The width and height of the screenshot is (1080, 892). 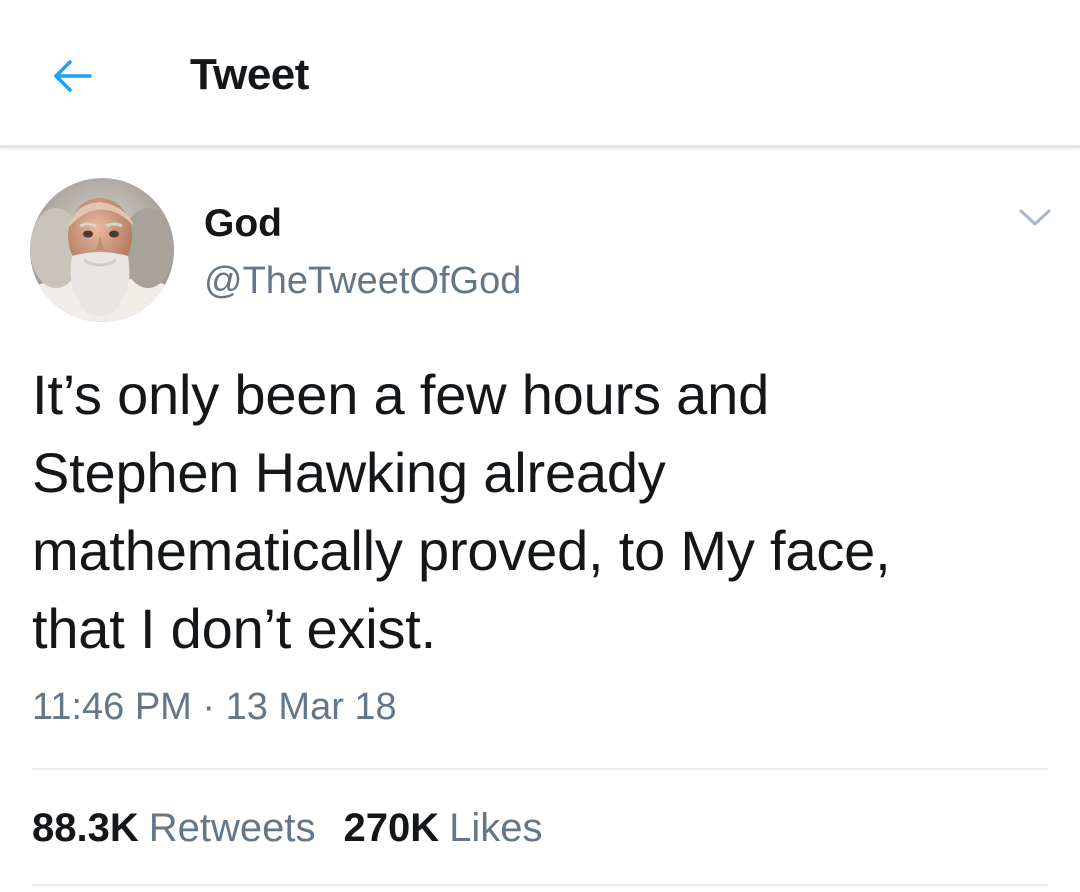 I want to click on tweet-timestamp: 11:46 PM · 13 Mar 18, so click(x=214, y=707).